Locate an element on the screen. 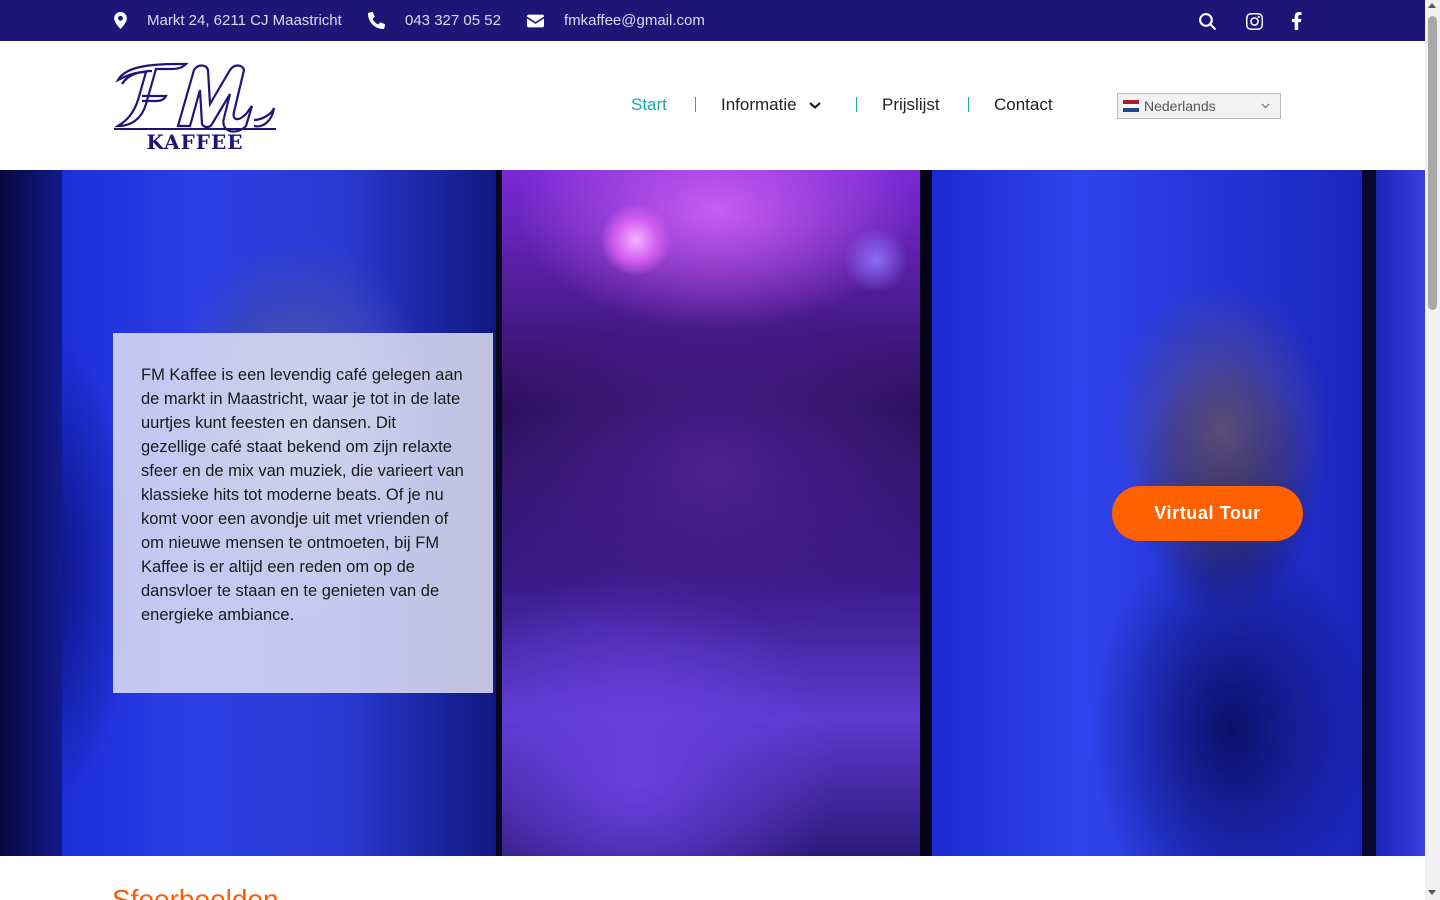 The height and width of the screenshot is (900, 1440). nav-item-start: Start is located at coordinates (649, 105).